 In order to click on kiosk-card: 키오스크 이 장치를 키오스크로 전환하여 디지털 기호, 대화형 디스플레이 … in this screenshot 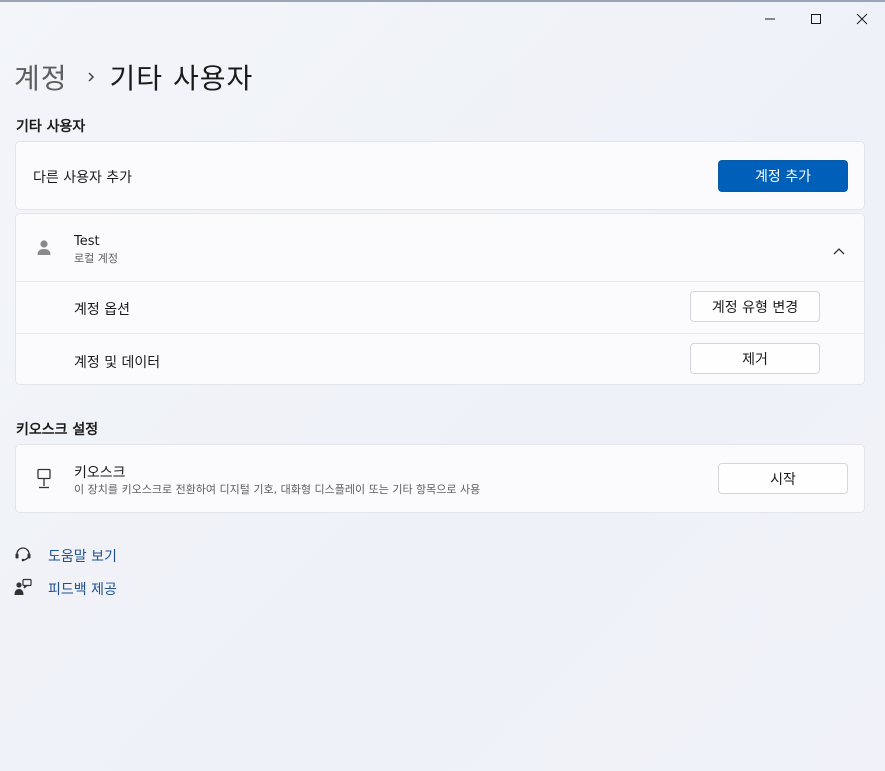, I will do `click(440, 478)`.